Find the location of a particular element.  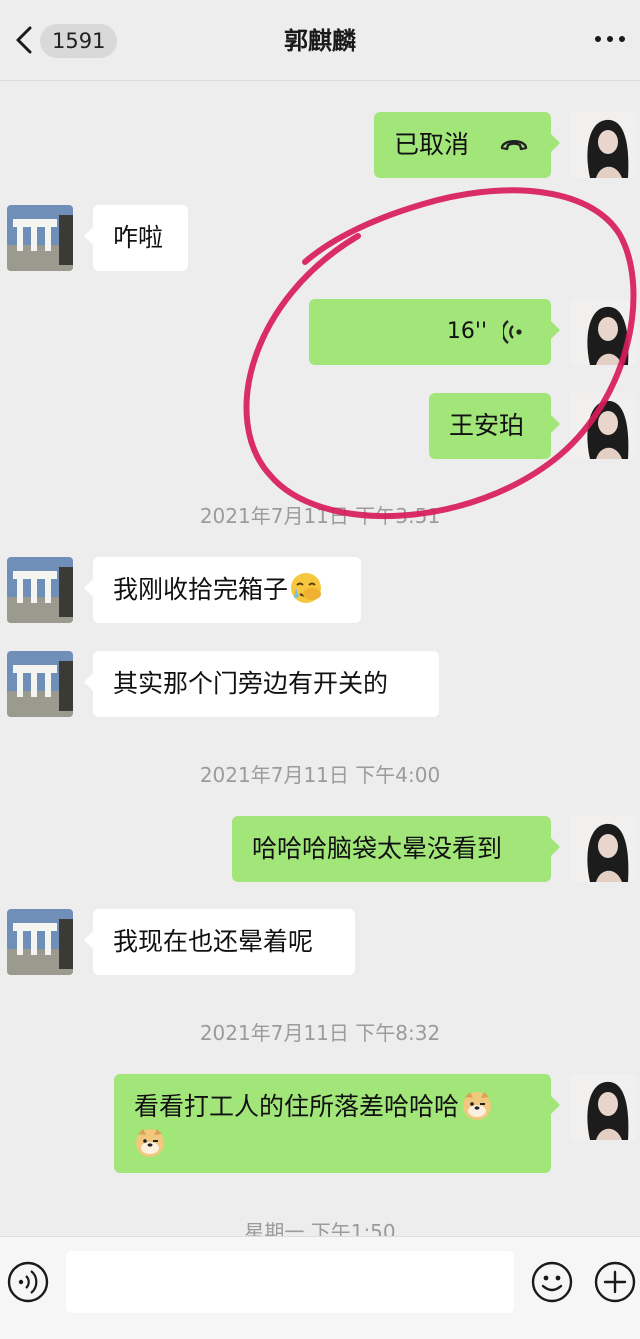

message-bubble-outgoing: 已取消 is located at coordinates (467, 145).